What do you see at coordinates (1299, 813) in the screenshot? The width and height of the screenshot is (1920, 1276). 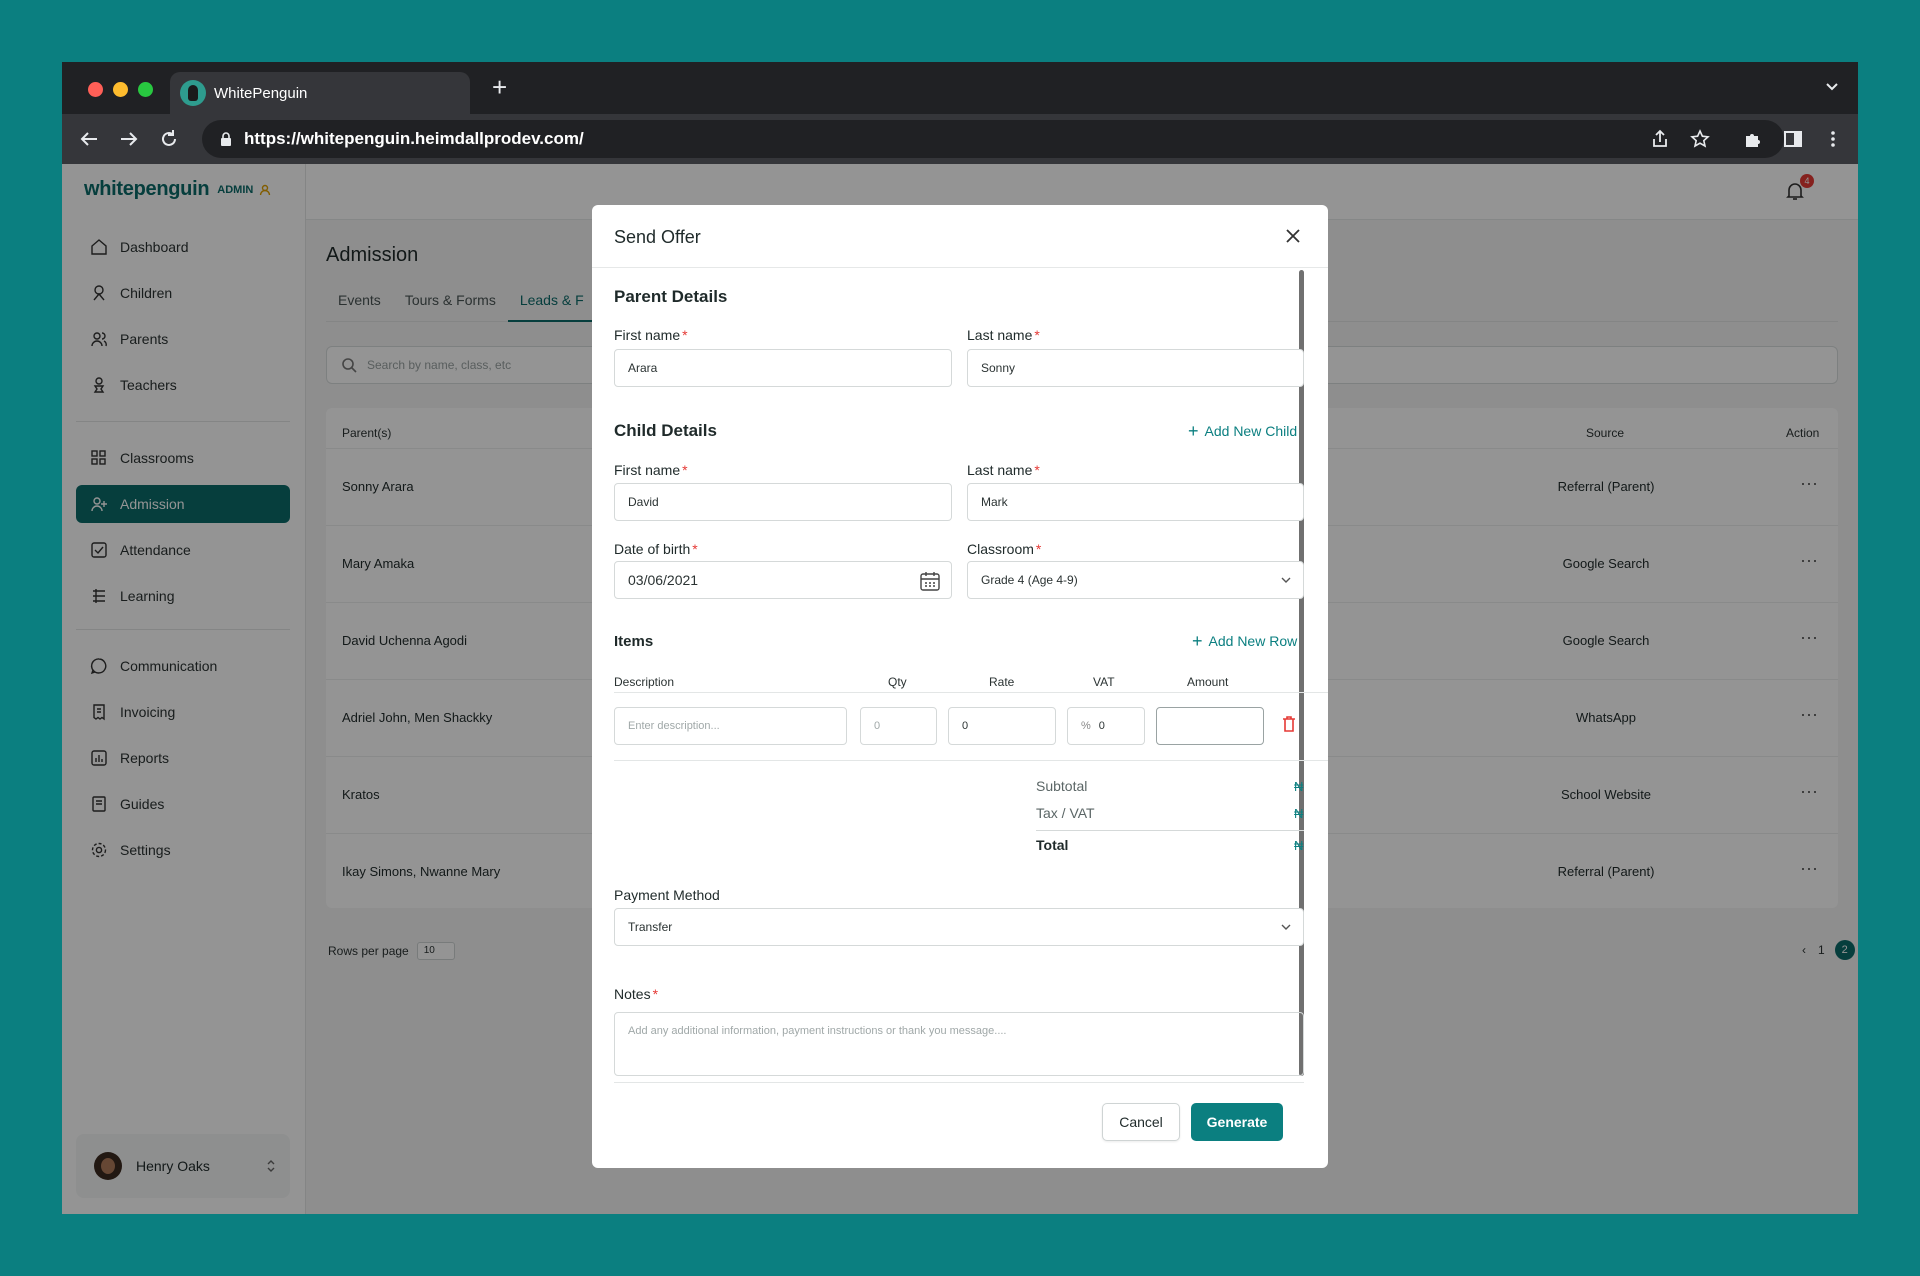 I see `tax-value: ₦` at bounding box center [1299, 813].